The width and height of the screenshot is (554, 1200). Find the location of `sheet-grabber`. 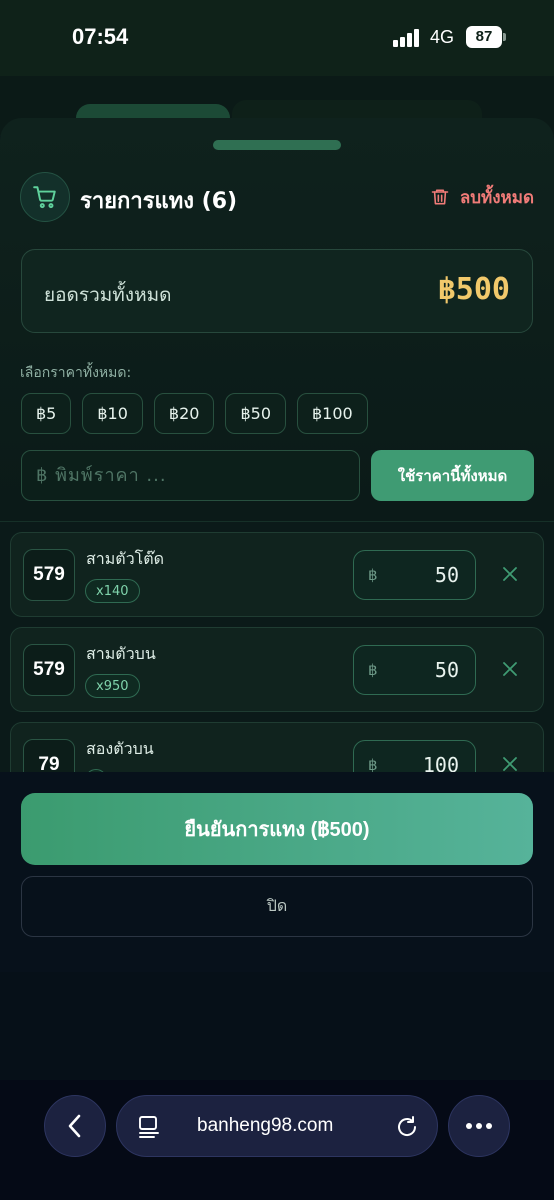

sheet-grabber is located at coordinates (277, 145).